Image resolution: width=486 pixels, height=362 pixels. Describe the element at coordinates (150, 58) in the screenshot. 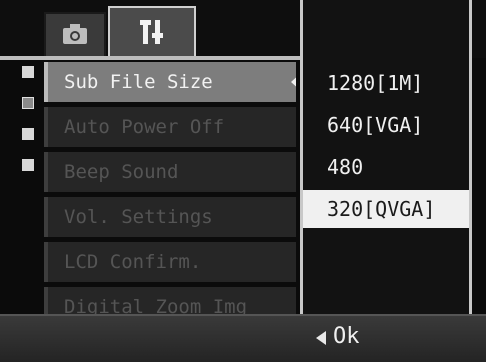

I see `tab-underline` at that location.